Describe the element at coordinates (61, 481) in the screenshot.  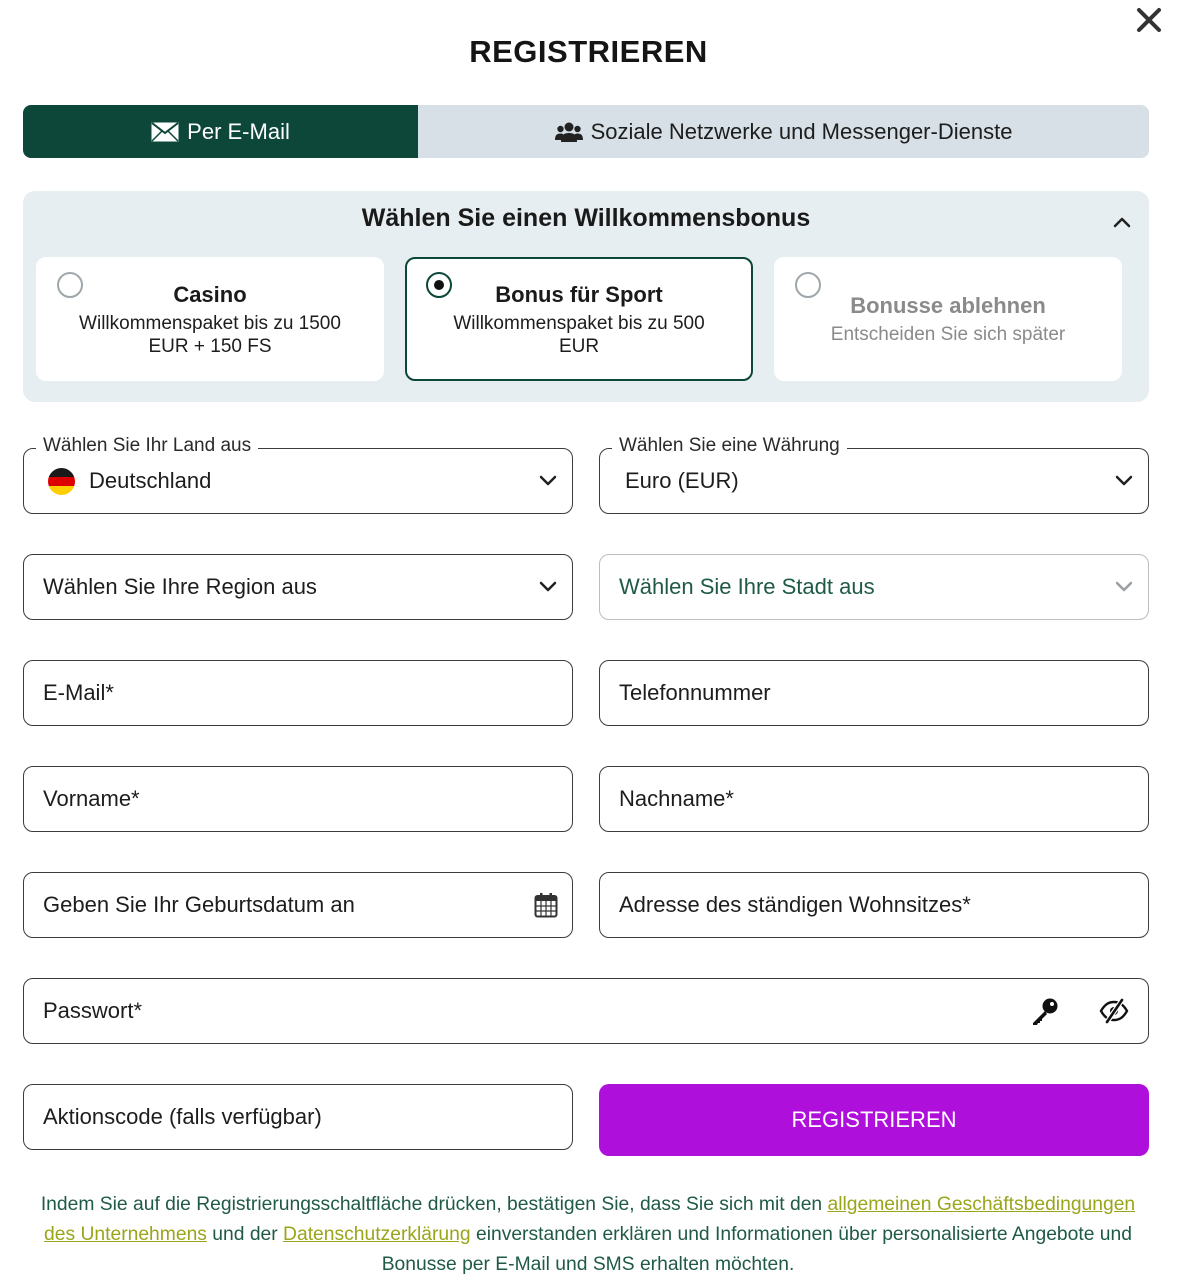
I see `germany-flag-icon` at that location.